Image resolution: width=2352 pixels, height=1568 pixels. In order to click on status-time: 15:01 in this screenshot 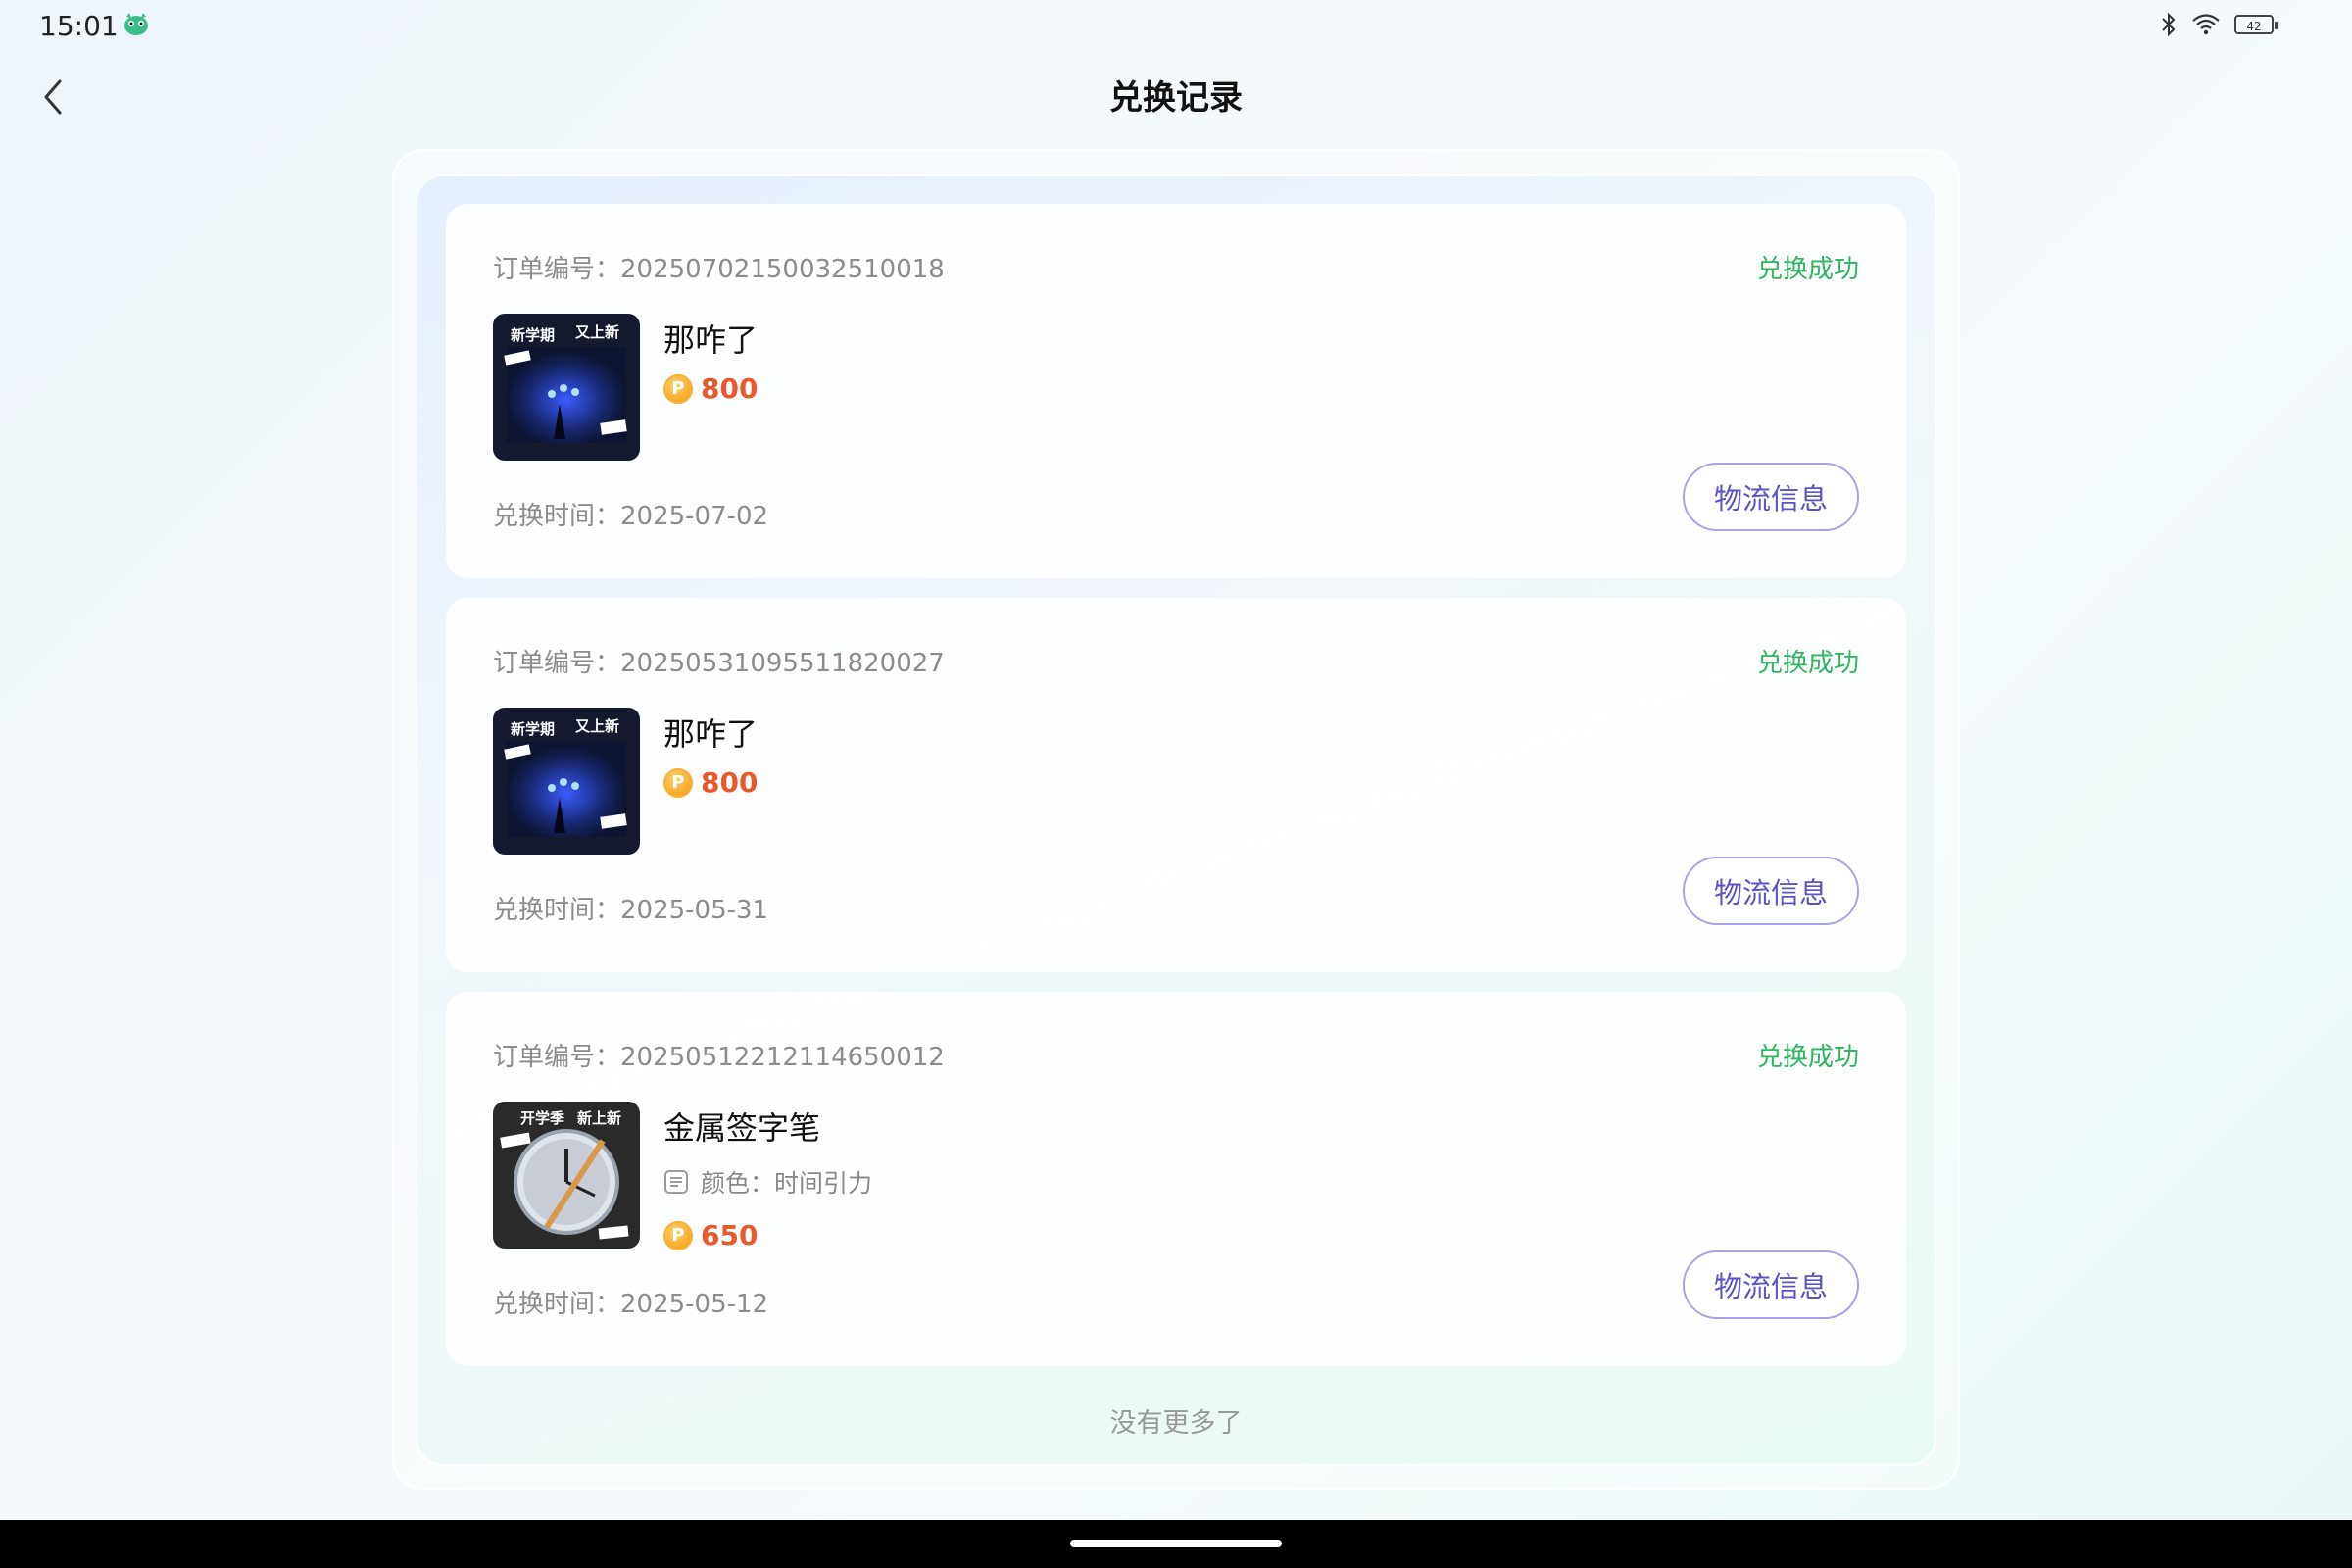, I will do `click(79, 26)`.